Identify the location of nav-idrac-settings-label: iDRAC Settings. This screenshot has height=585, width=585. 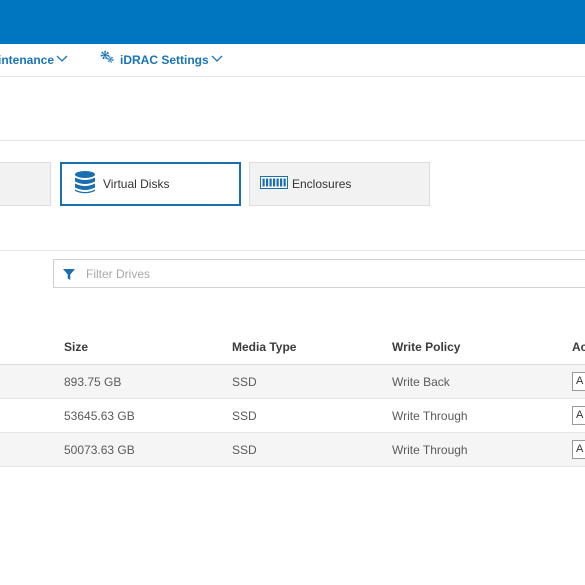
(164, 60).